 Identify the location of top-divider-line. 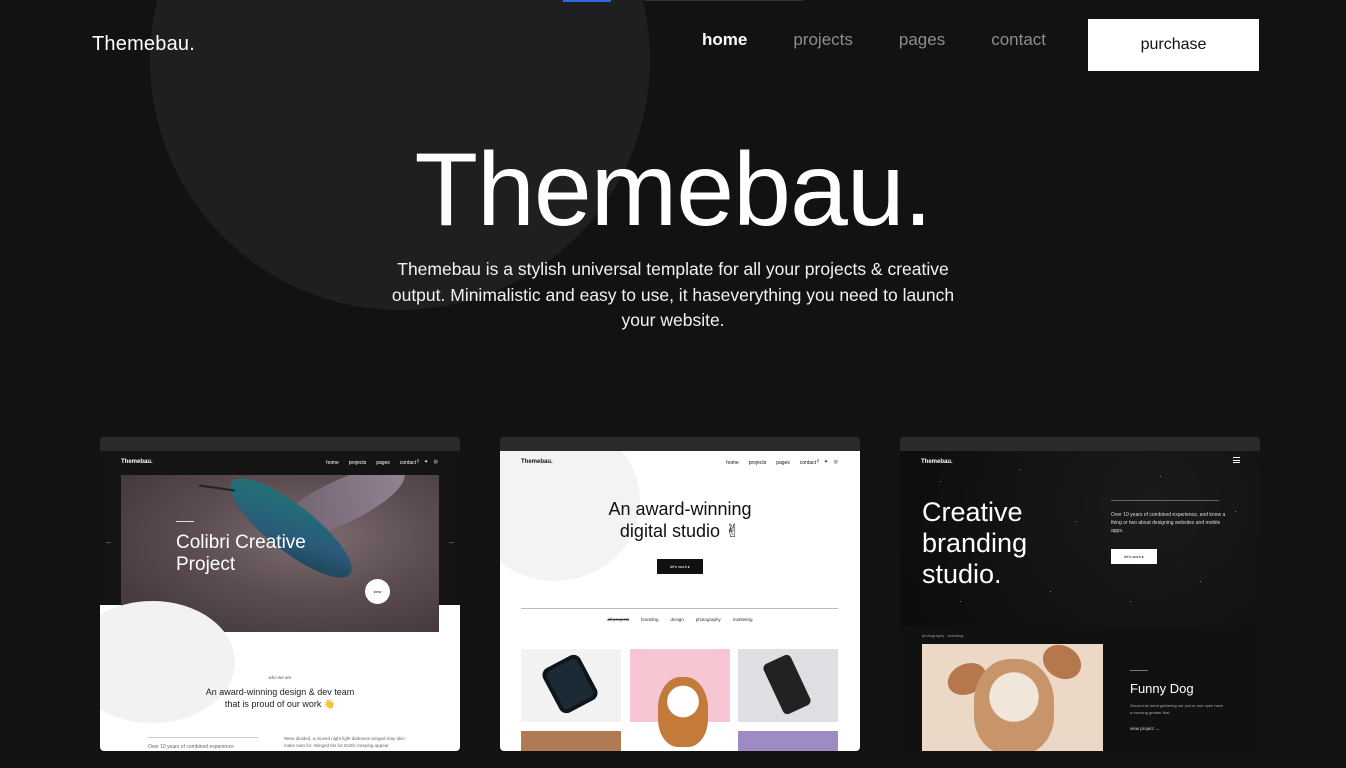
(724, 0).